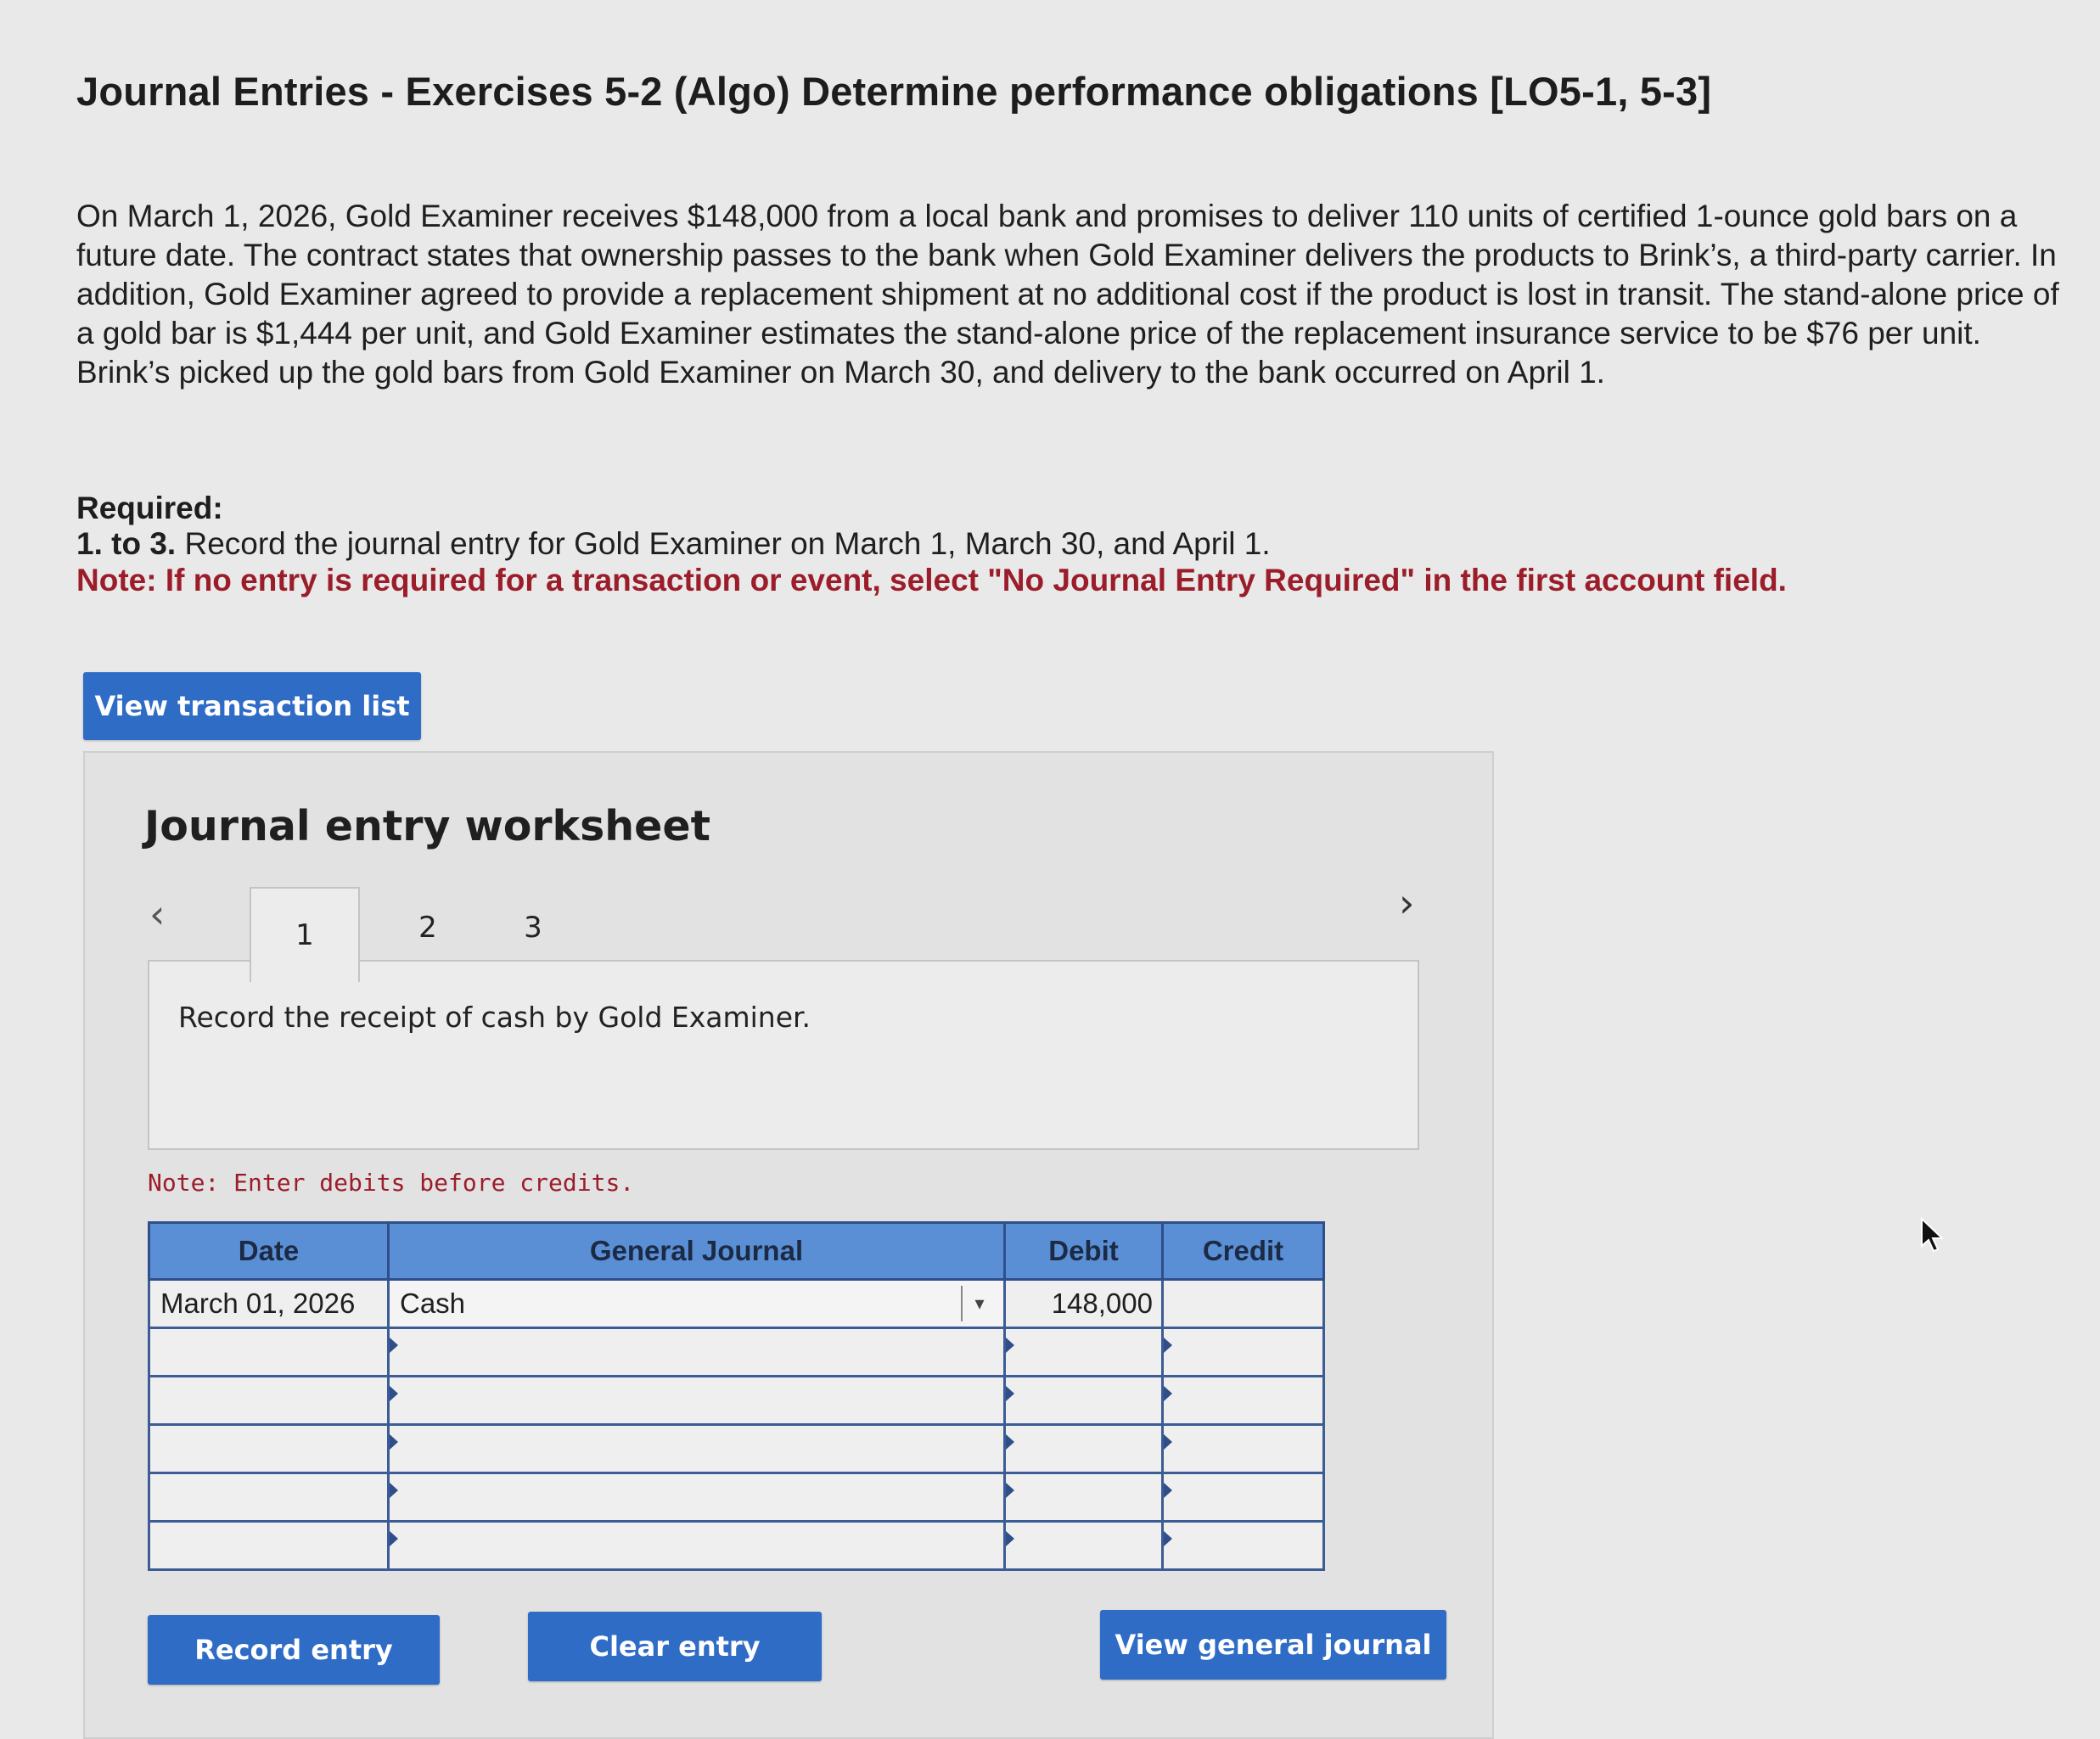  I want to click on debit-input: 148,000, so click(1083, 1303).